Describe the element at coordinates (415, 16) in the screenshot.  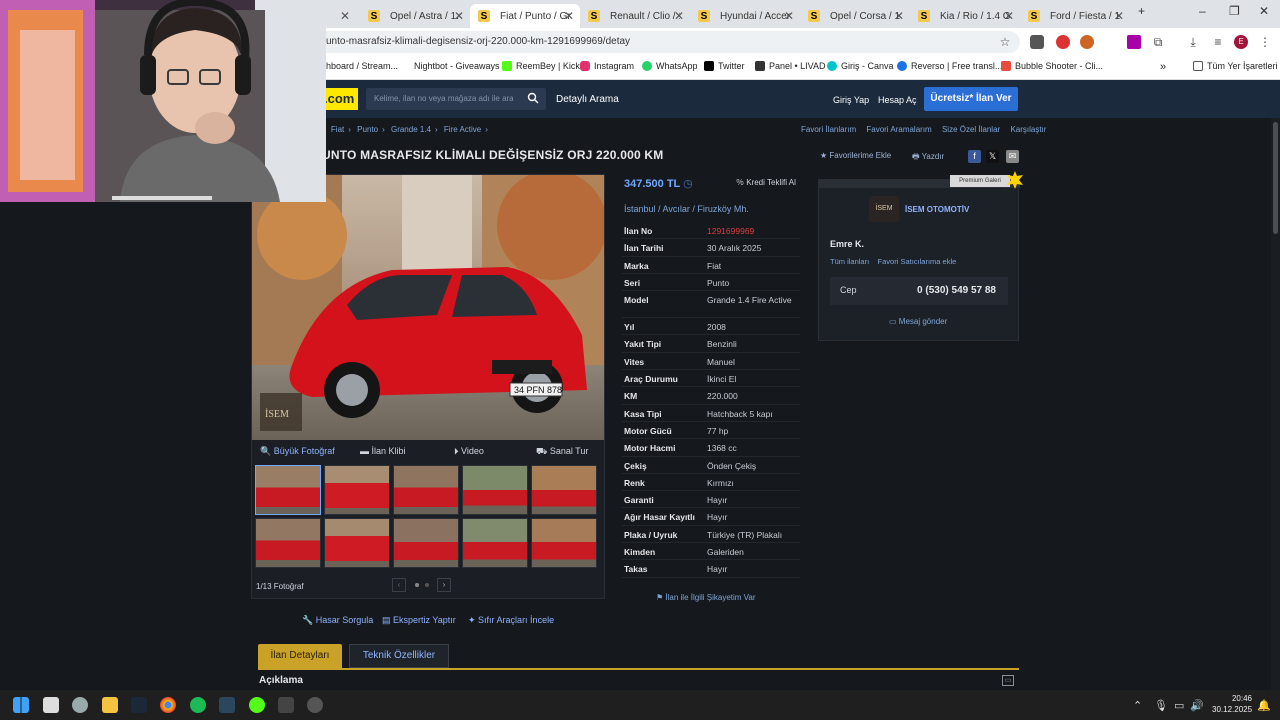
I see `tab-opel-astra: S Opel / Astra / 1.6 ✕` at that location.